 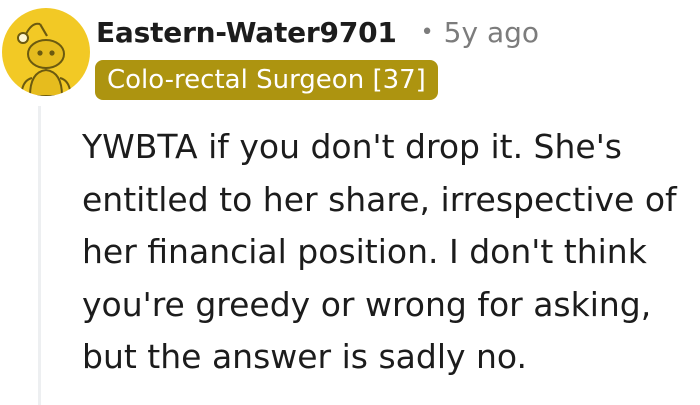 I want to click on user-avatar, so click(x=46, y=52).